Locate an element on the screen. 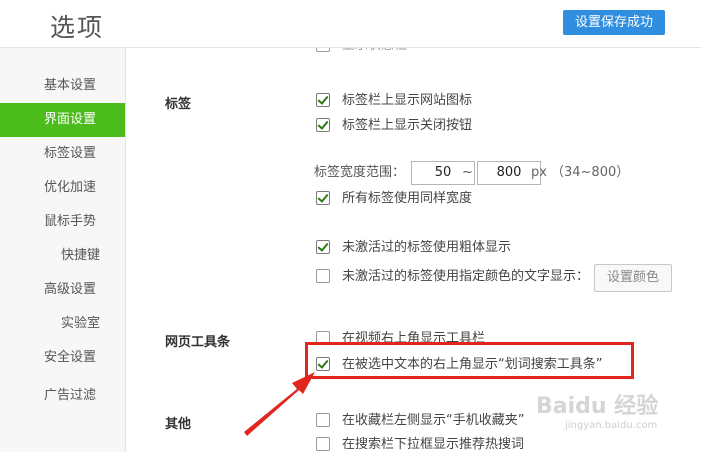 Image resolution: width=701 pixels, height=452 pixels. baidu-watermark-url: jingyan.baidu.com is located at coordinates (611, 425).